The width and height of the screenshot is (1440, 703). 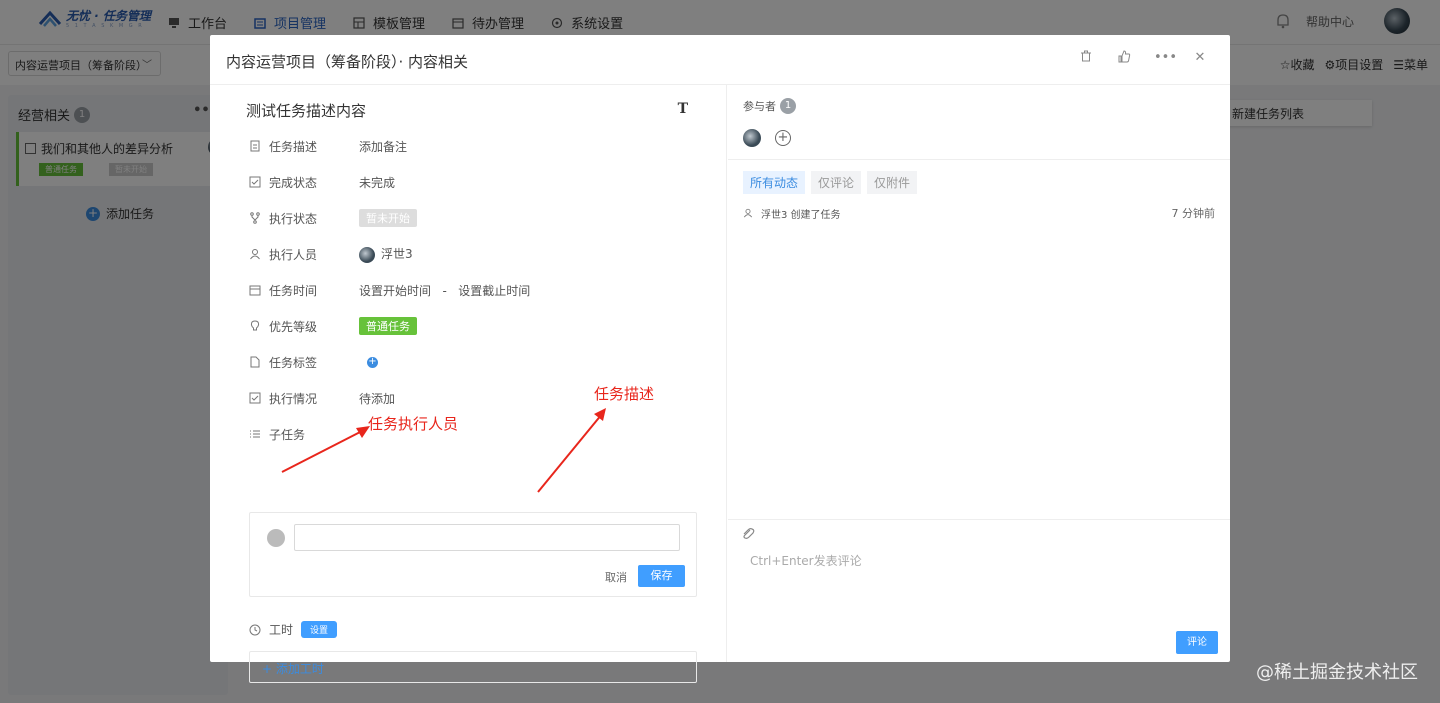 I want to click on annotation-assignee: 任务执行人员, so click(x=413, y=424).